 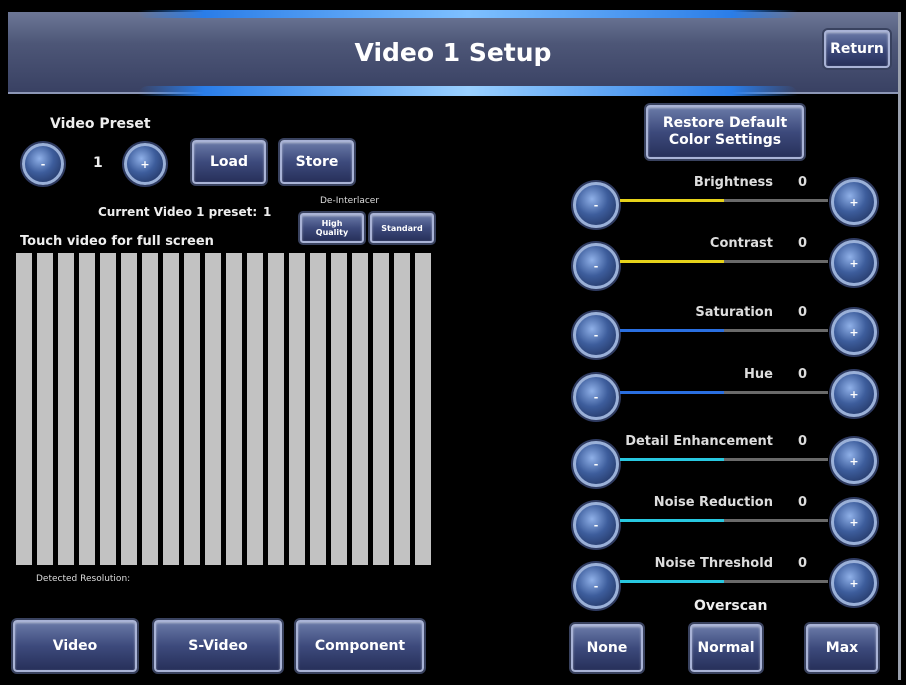 I want to click on brightness-value: 0, so click(x=803, y=182).